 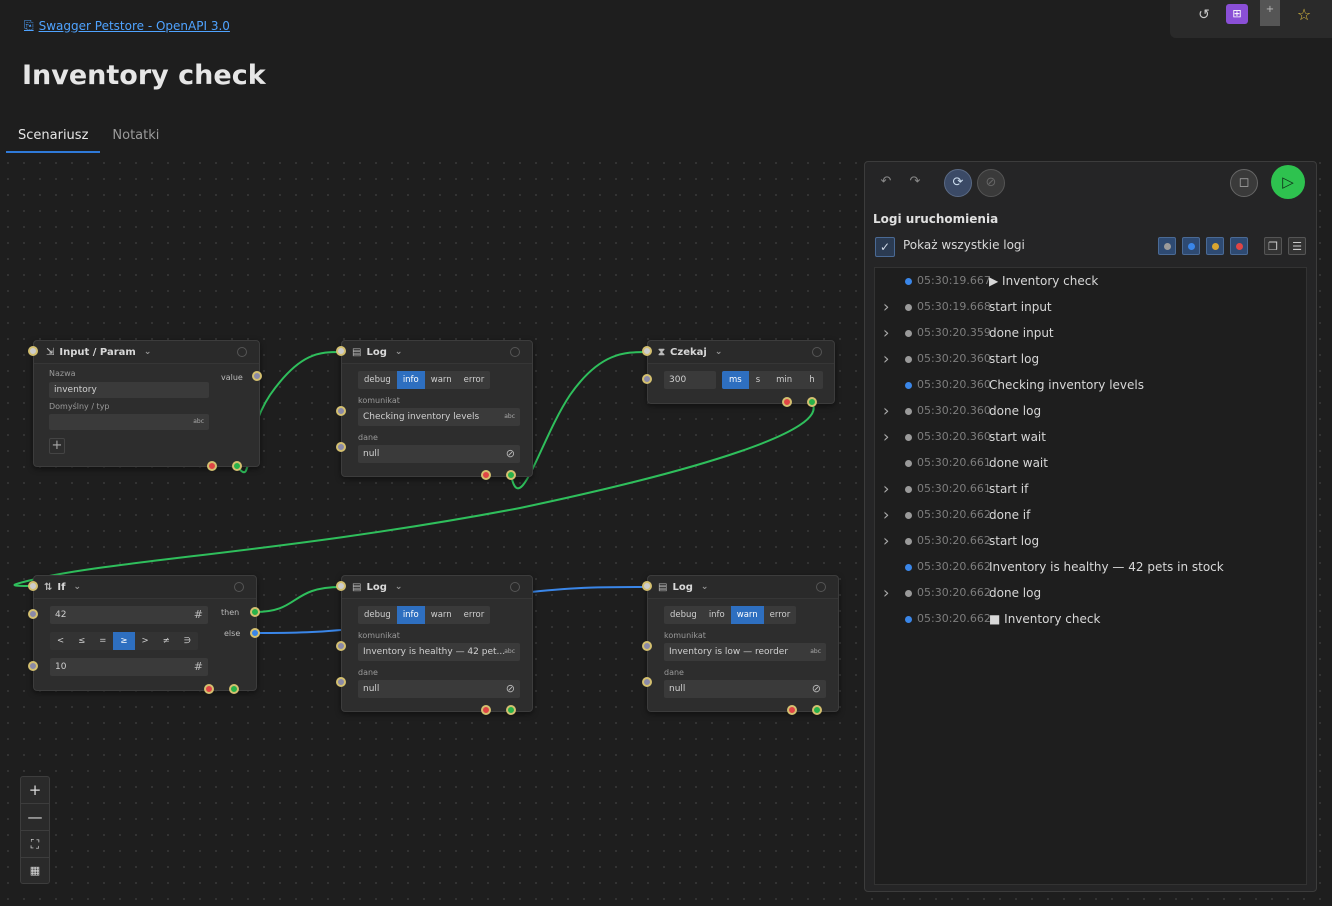 What do you see at coordinates (915, 182) in the screenshot?
I see `redo-icon: ↷` at bounding box center [915, 182].